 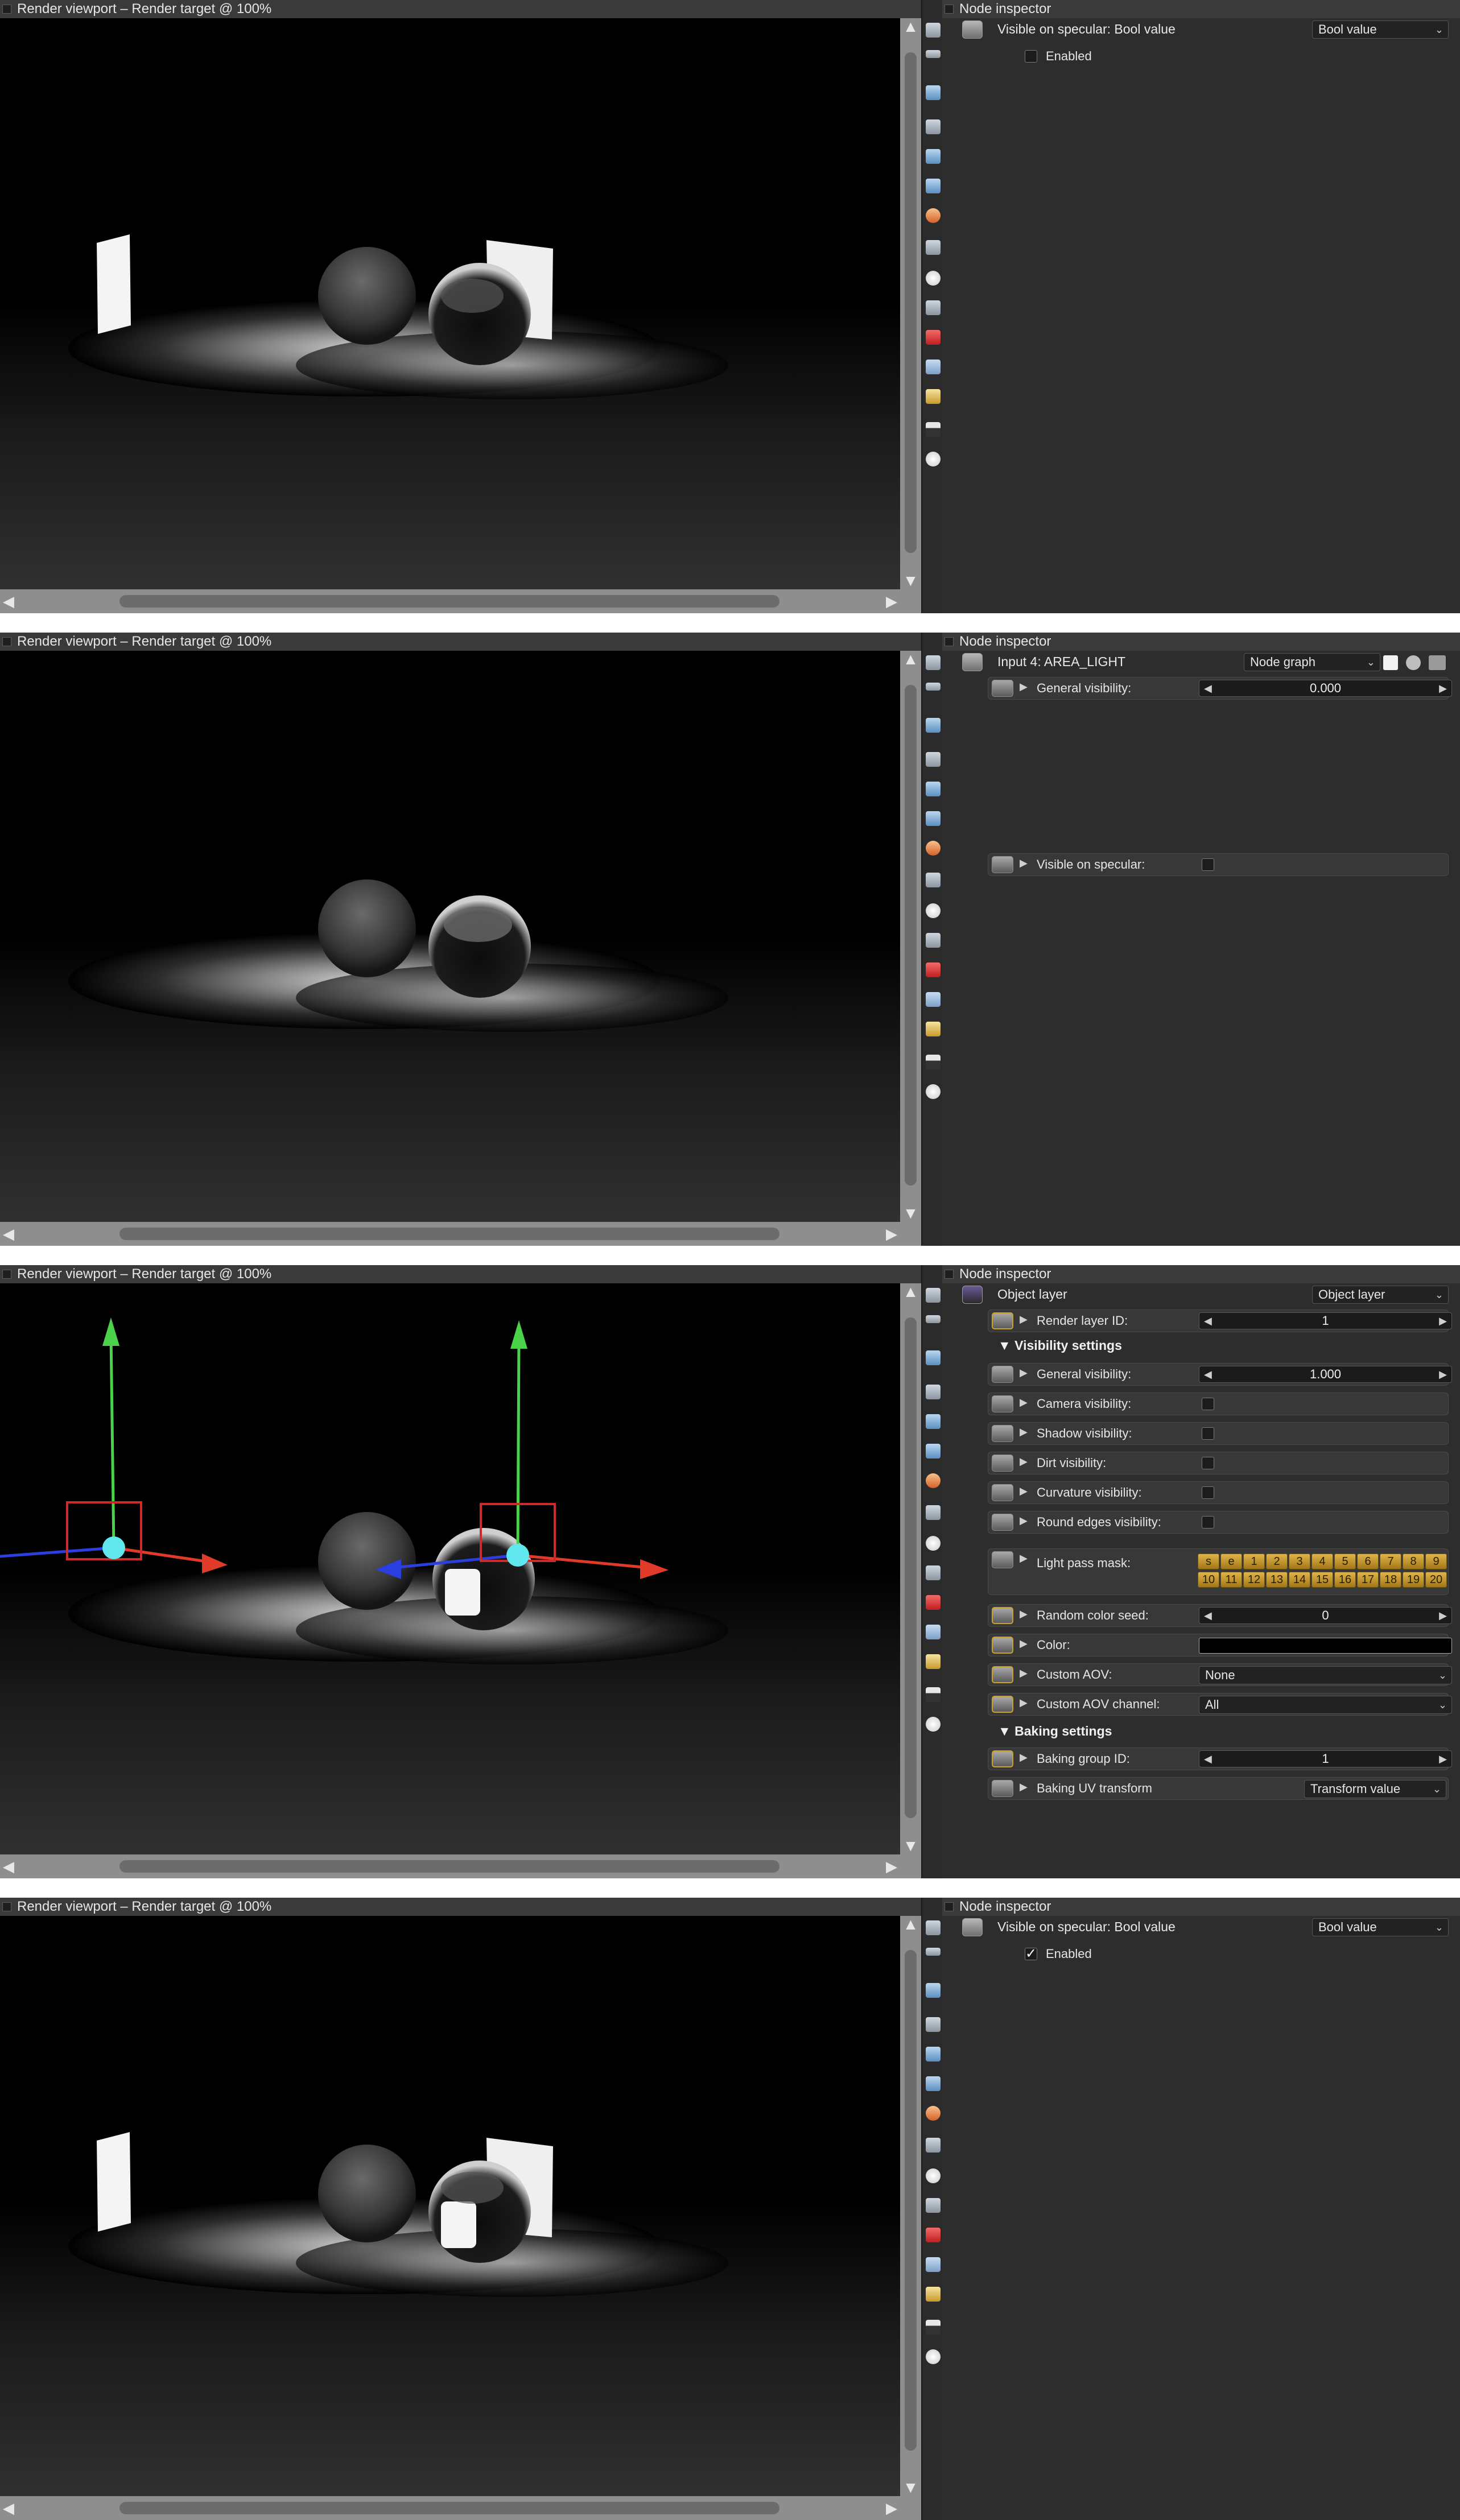 I want to click on white-swatch-icon, so click(x=1390, y=662).